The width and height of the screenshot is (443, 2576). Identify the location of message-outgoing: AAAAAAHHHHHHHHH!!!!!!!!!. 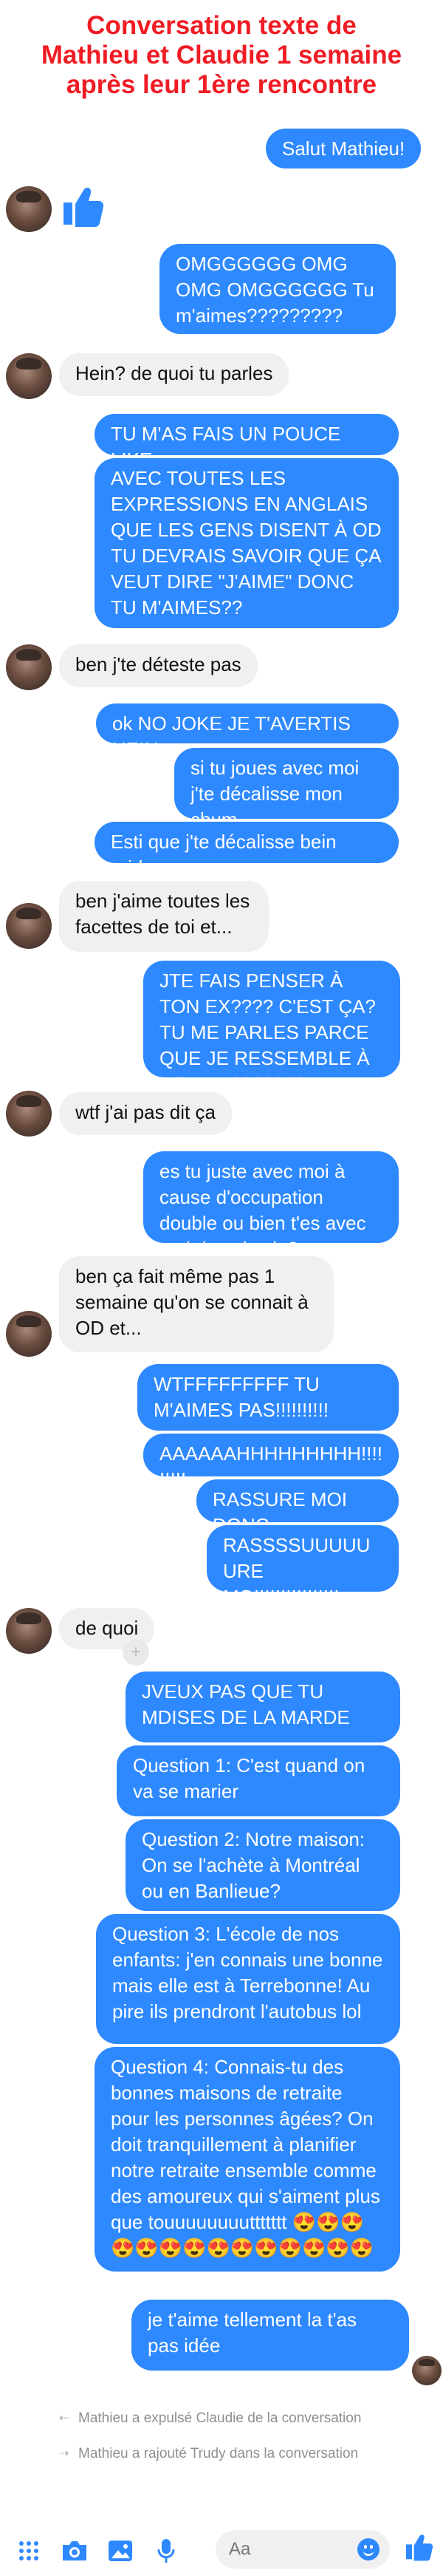
(271, 1462).